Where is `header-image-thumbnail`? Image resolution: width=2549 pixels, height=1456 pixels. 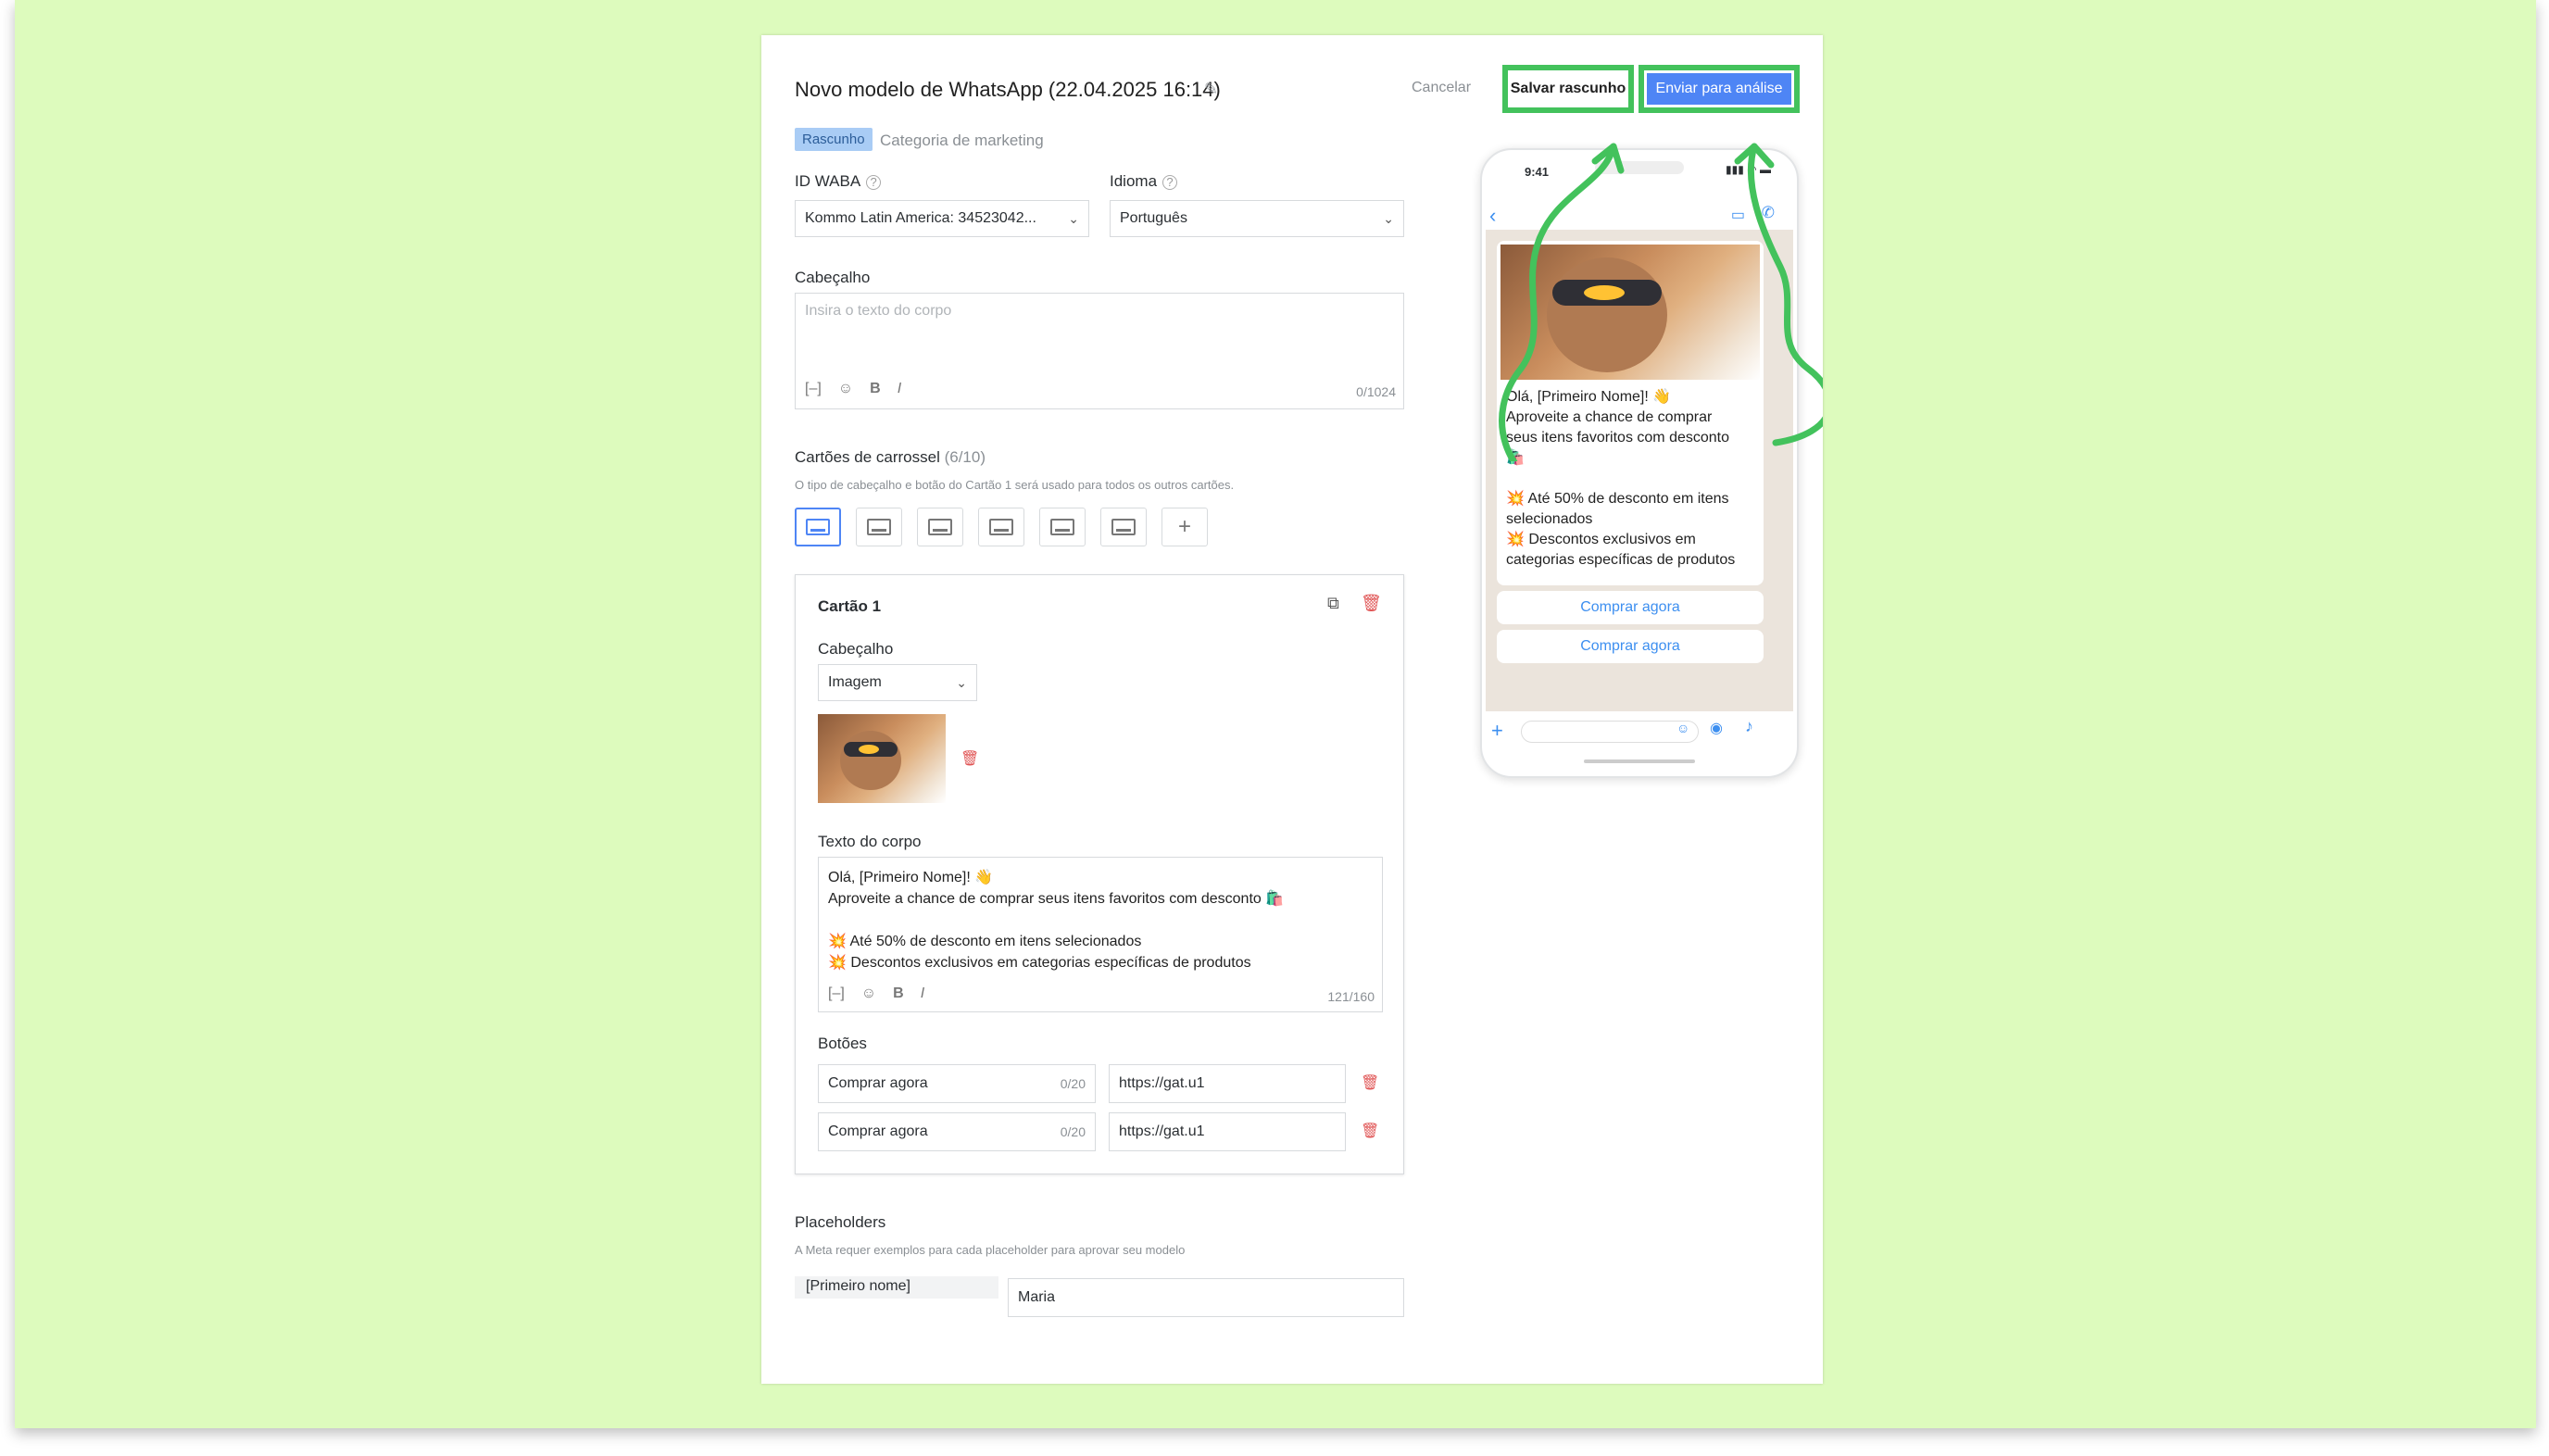 header-image-thumbnail is located at coordinates (882, 758).